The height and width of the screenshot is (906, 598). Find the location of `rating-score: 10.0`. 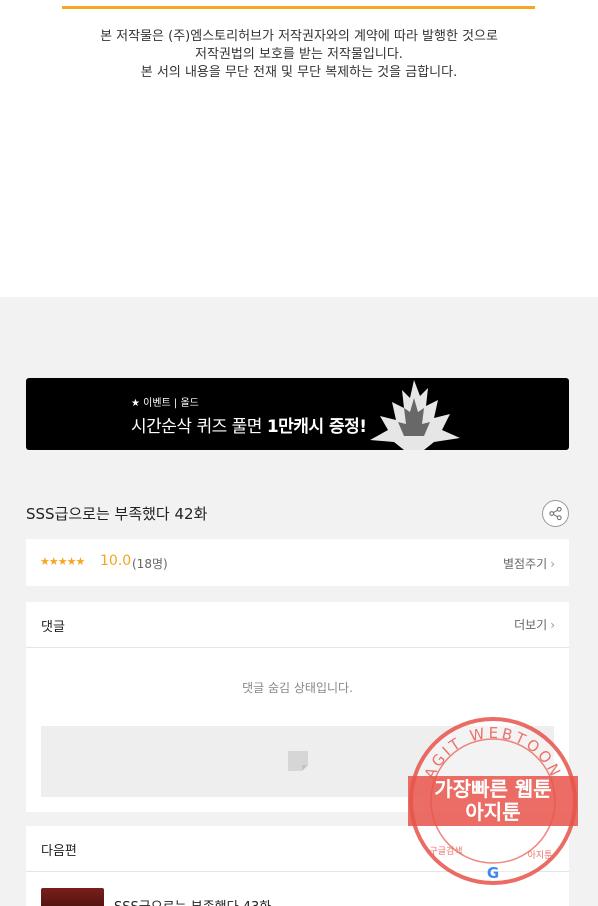

rating-score: 10.0 is located at coordinates (116, 561).